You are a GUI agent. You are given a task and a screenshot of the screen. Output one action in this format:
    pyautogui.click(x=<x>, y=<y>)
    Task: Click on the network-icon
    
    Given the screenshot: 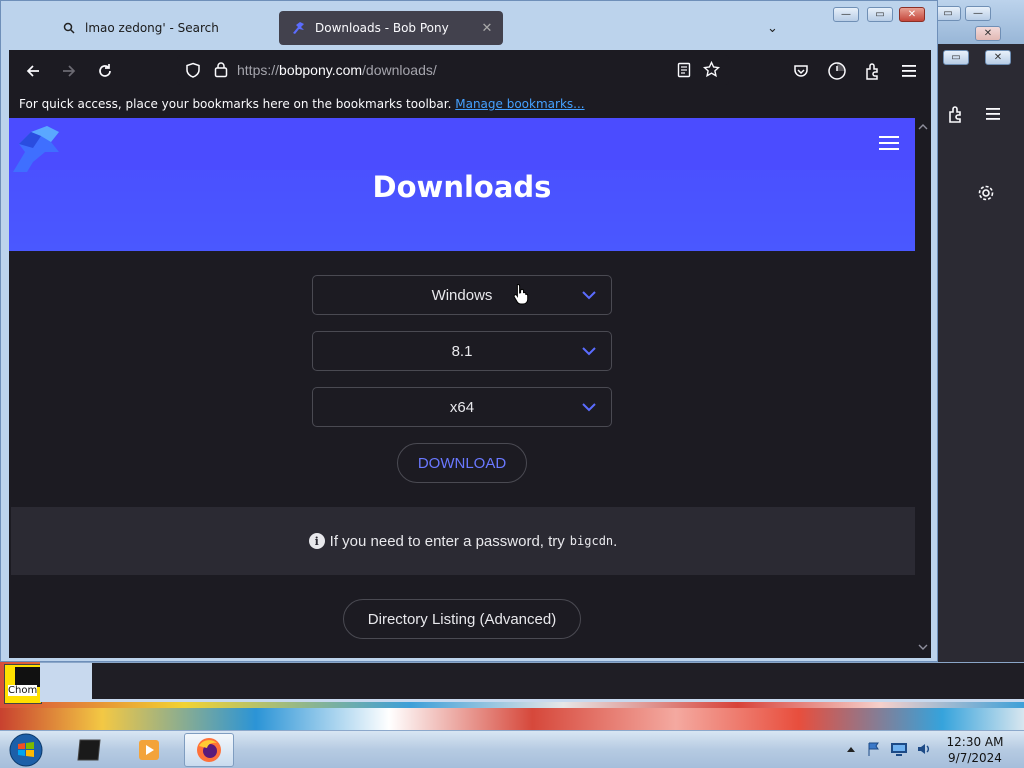 What is the action you would take?
    pyautogui.click(x=899, y=749)
    